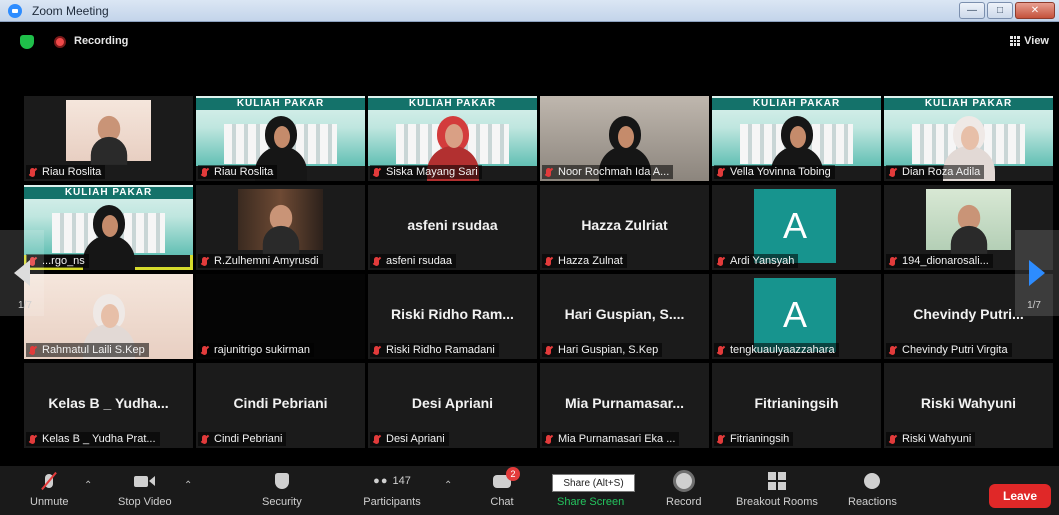 Image resolution: width=1059 pixels, height=515 pixels. Describe the element at coordinates (108, 316) in the screenshot. I see `participant-tile: Rahmatul Laili S.Kep` at that location.